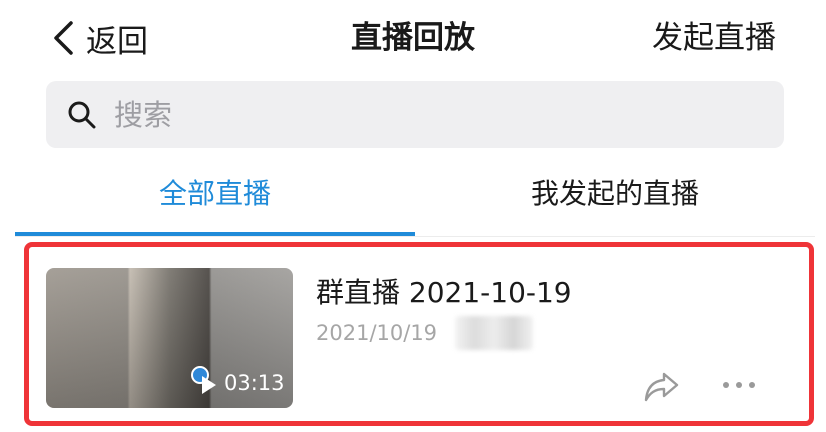 Image resolution: width=826 pixels, height=432 pixels. I want to click on replay-title: 群直播 2021-10-19, so click(444, 292).